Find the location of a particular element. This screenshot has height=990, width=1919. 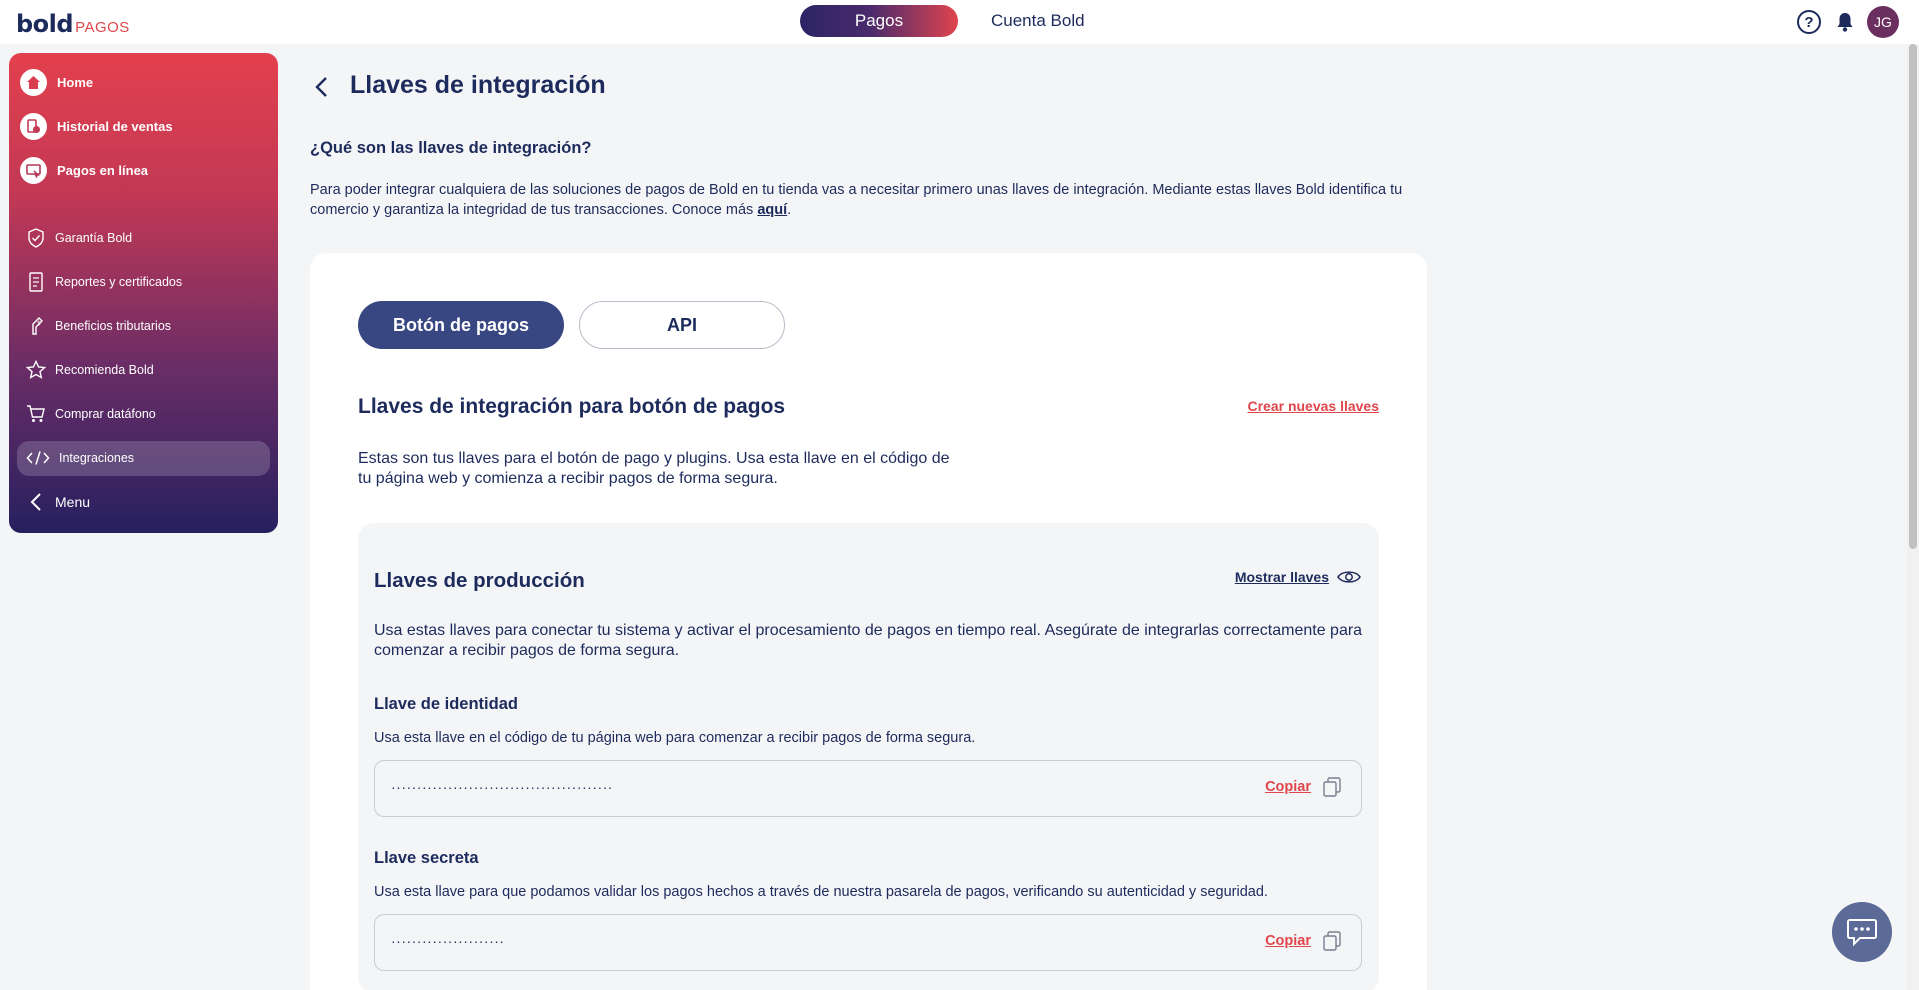

back-button is located at coordinates (322, 89).